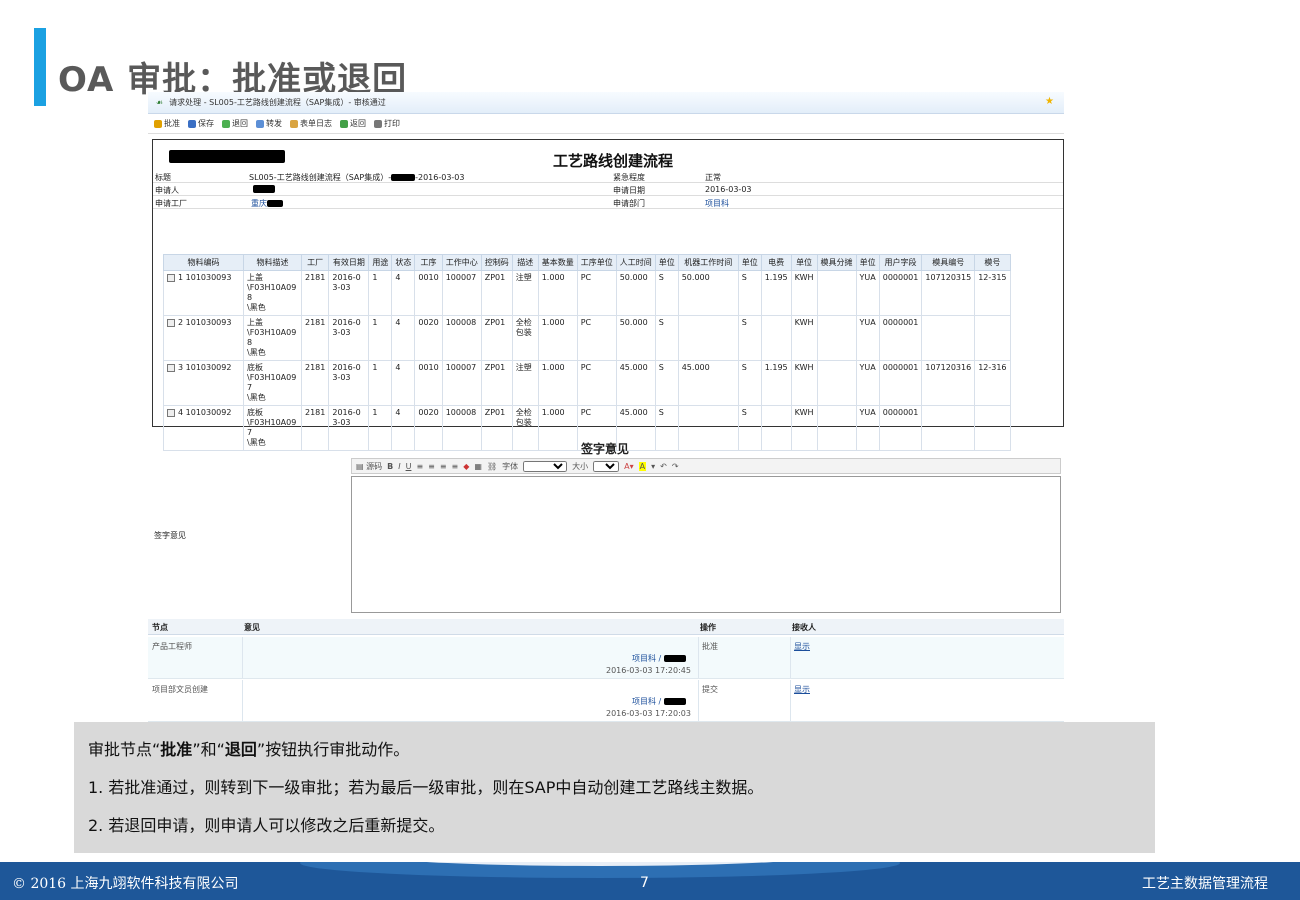  What do you see at coordinates (160, 102) in the screenshot?
I see `app-logo-icon: ☙` at bounding box center [160, 102].